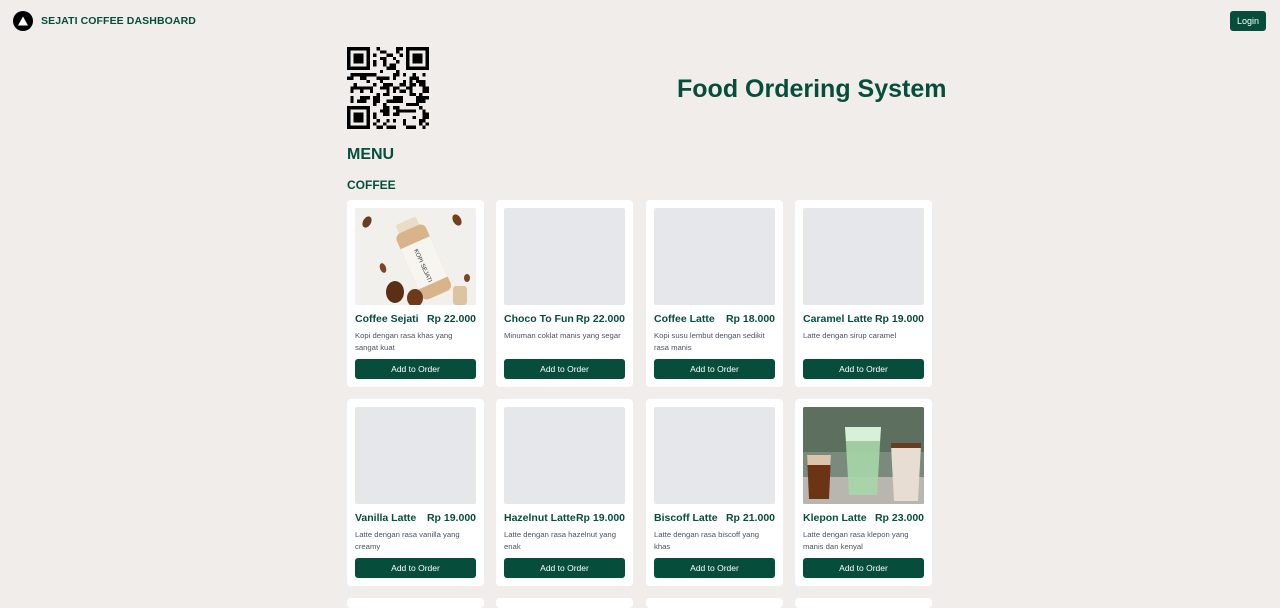 This screenshot has width=1280, height=608. I want to click on menu-item-image: KOPI SEJATI, so click(415, 256).